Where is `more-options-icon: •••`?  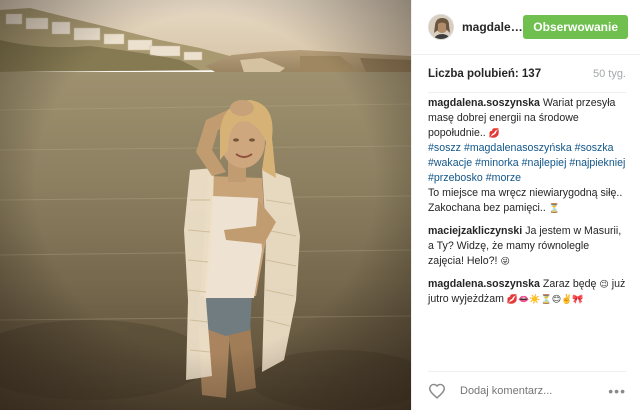 more-options-icon: ••• is located at coordinates (617, 391).